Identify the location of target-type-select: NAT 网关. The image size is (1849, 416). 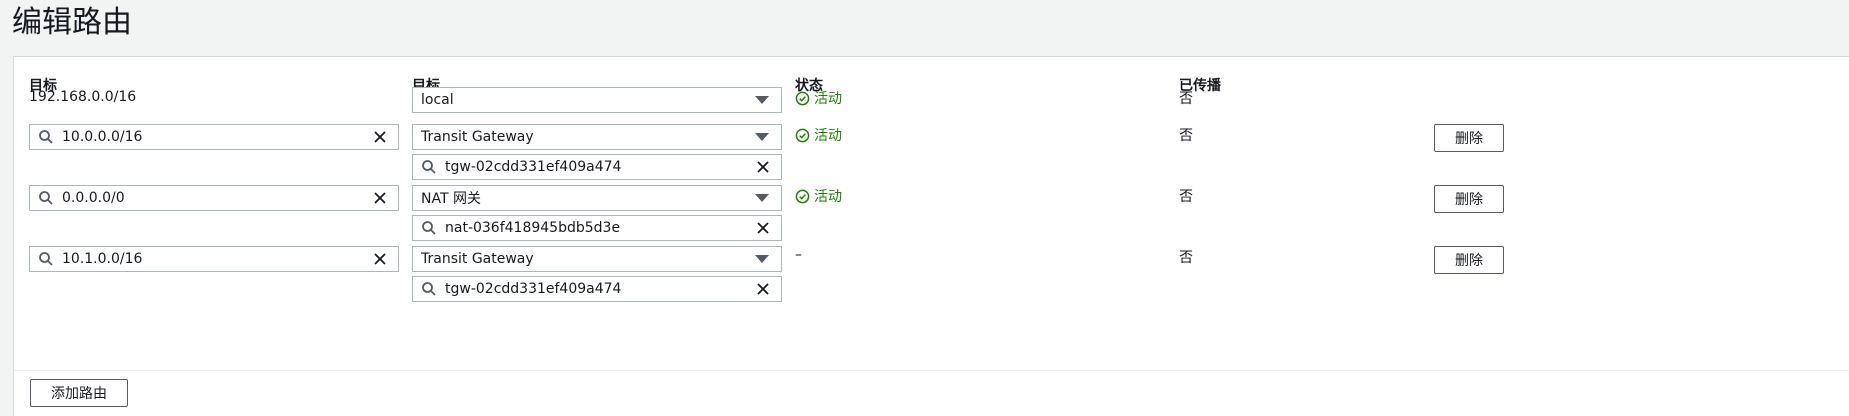
(597, 198).